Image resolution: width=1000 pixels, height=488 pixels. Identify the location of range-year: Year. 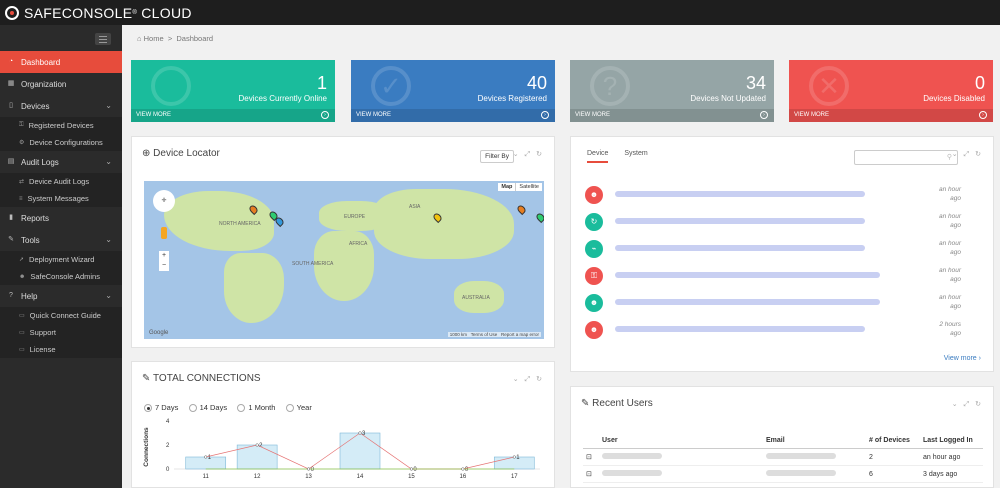
(298, 407).